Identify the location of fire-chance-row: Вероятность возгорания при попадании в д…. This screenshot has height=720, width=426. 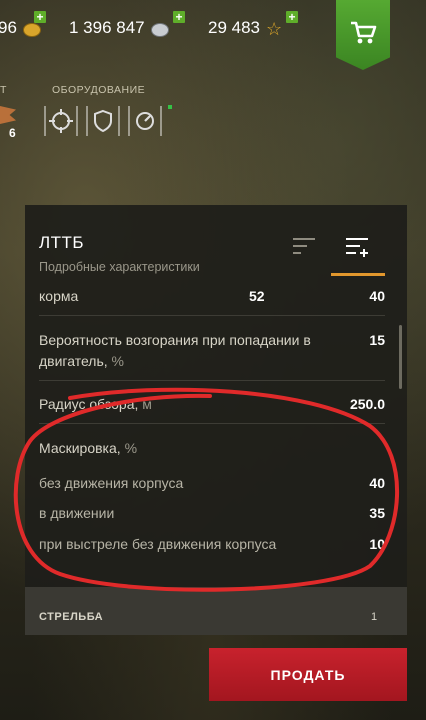
(212, 351).